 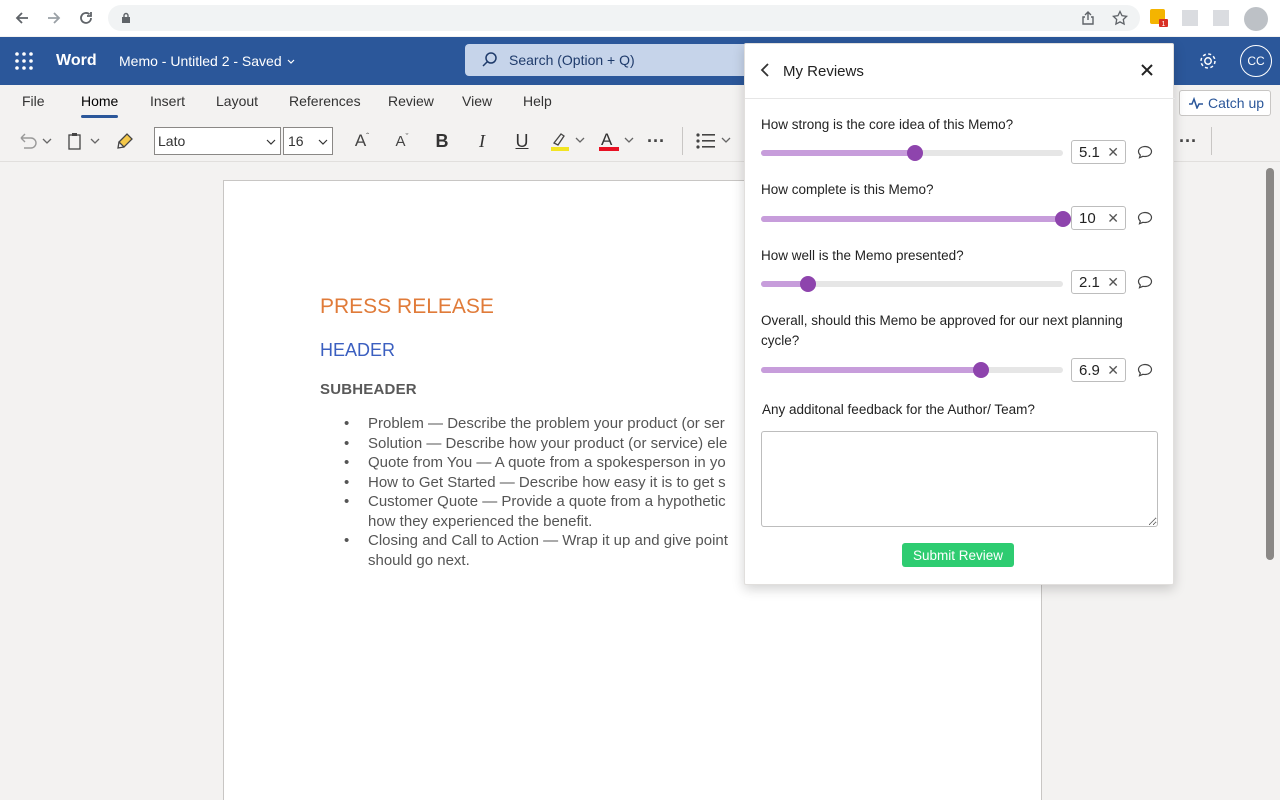 I want to click on tab-insert: Insert, so click(x=167, y=101).